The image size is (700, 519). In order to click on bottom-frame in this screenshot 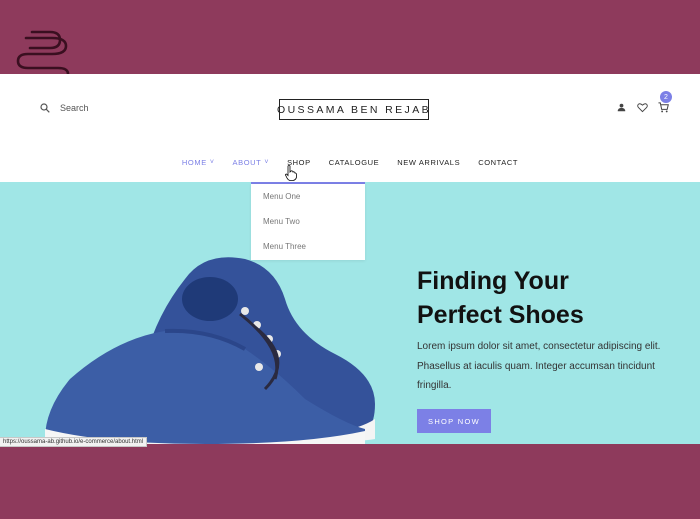, I will do `click(350, 481)`.